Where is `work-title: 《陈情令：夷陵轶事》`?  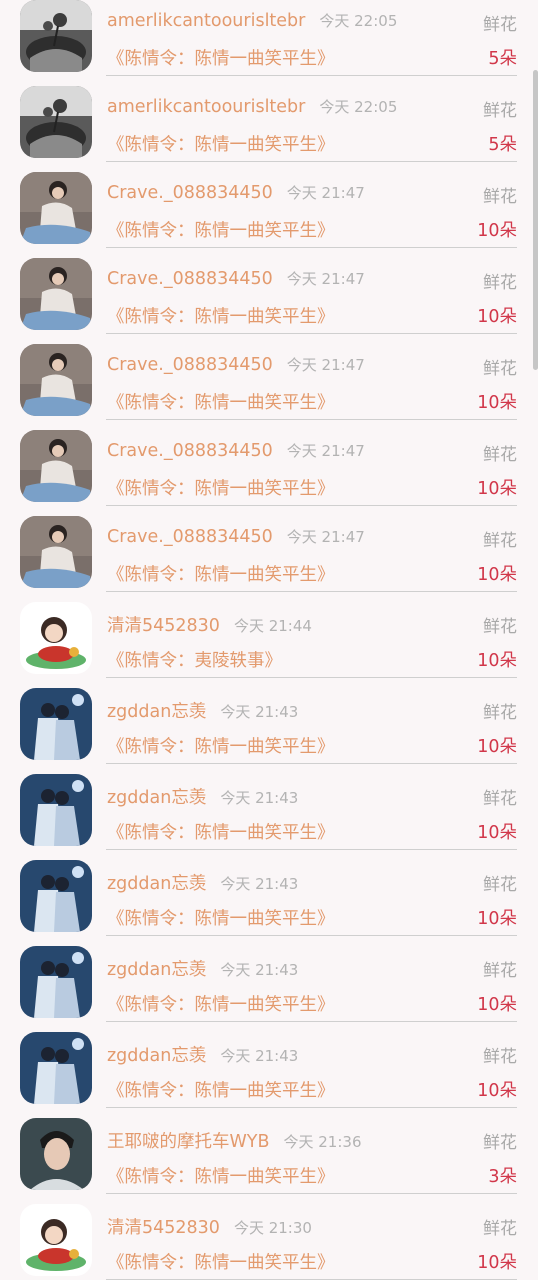 work-title: 《陈情令：夷陵轶事》 is located at coordinates (194, 661).